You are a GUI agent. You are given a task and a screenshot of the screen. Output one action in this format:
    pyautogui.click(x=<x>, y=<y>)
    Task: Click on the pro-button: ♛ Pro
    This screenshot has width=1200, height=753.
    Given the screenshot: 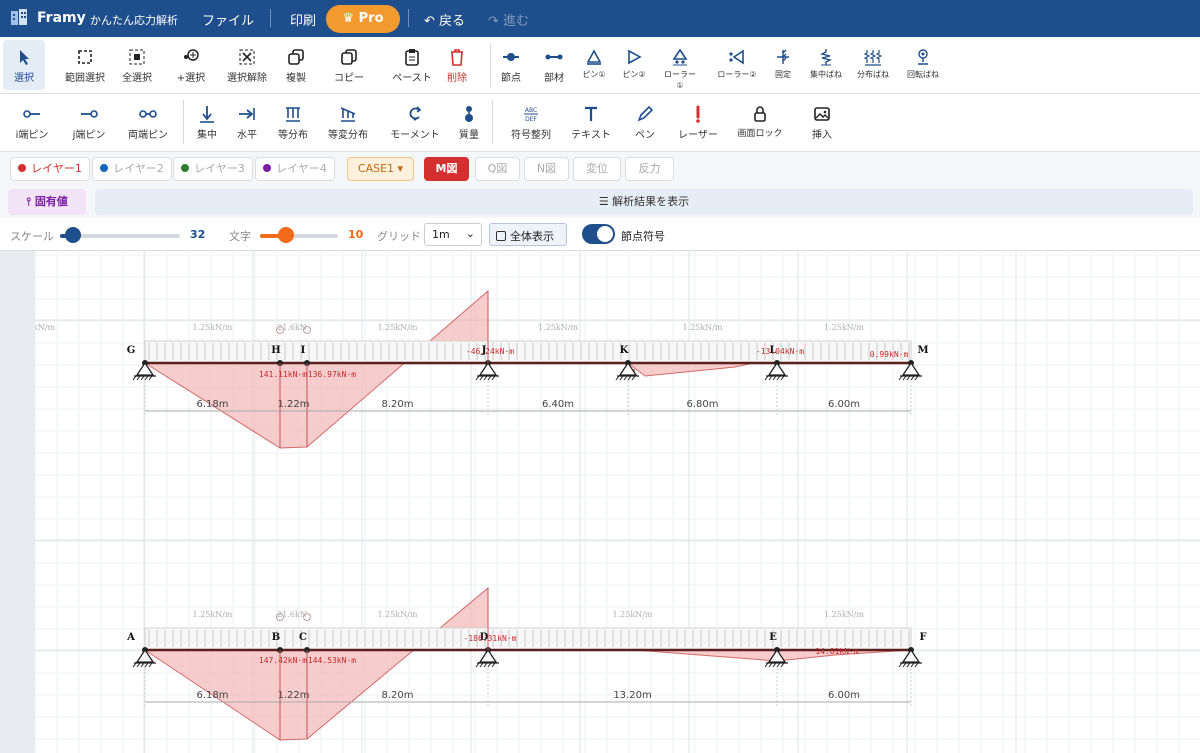 What is the action you would take?
    pyautogui.click(x=363, y=19)
    